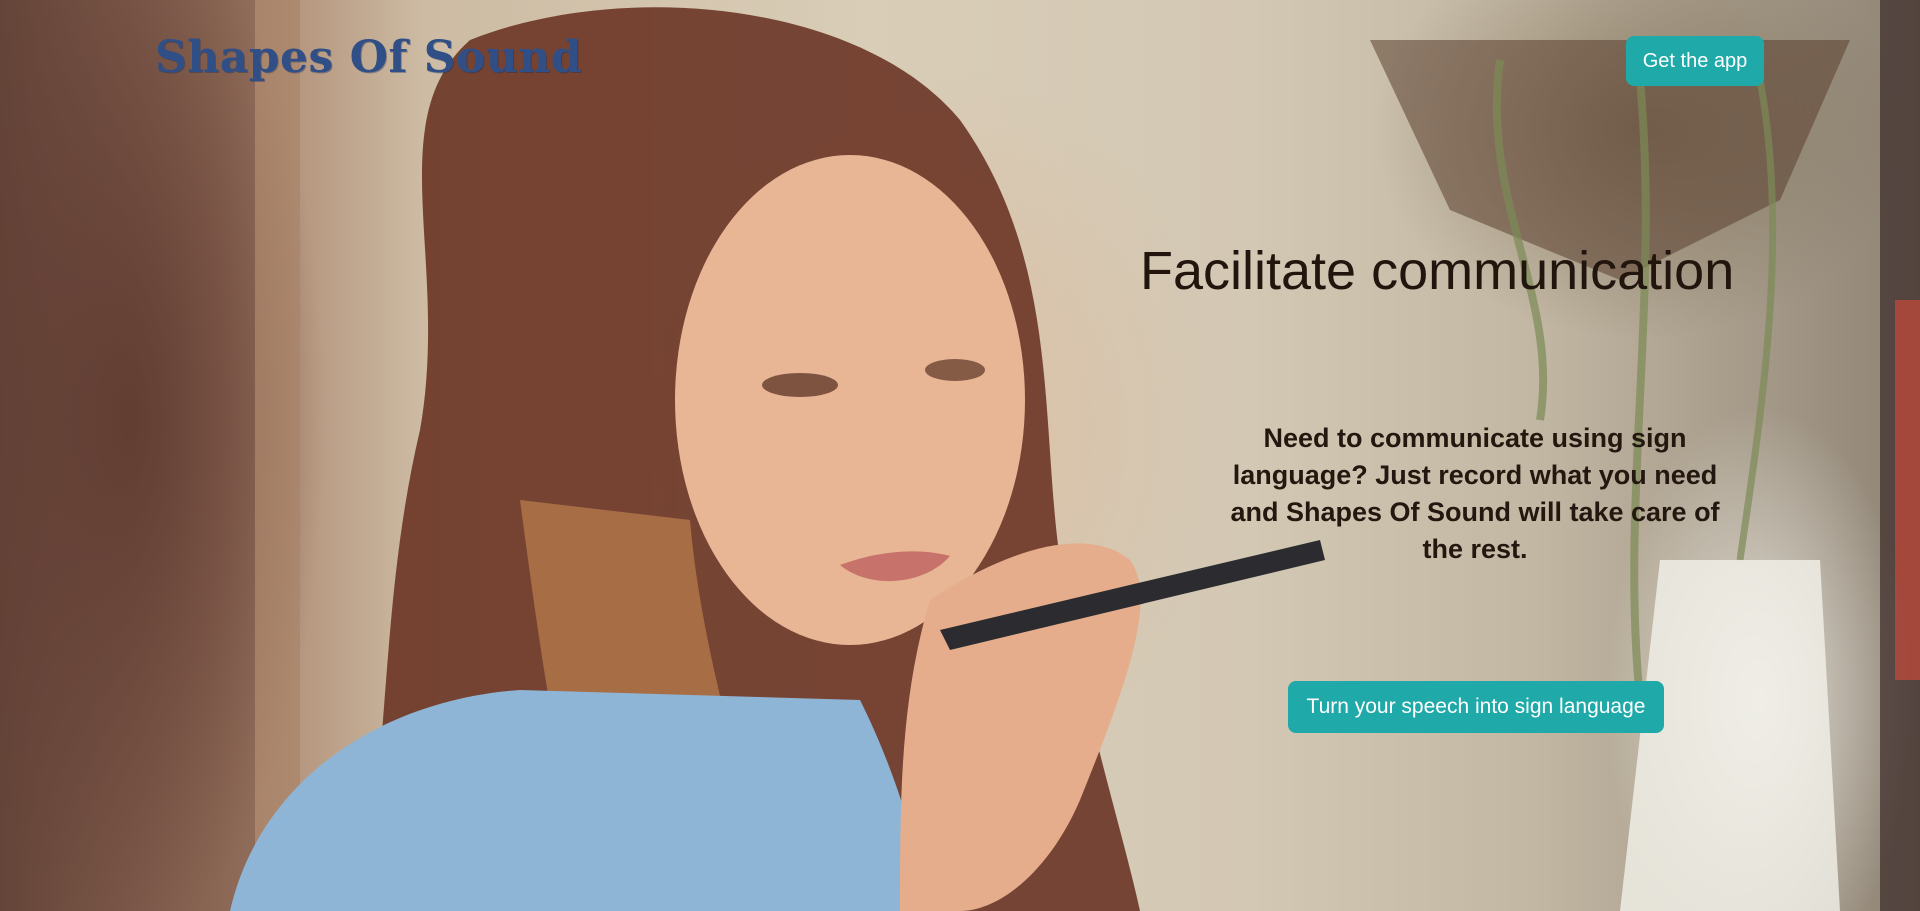 The image size is (1920, 911). I want to click on lantern-shape, so click(1730, 735).